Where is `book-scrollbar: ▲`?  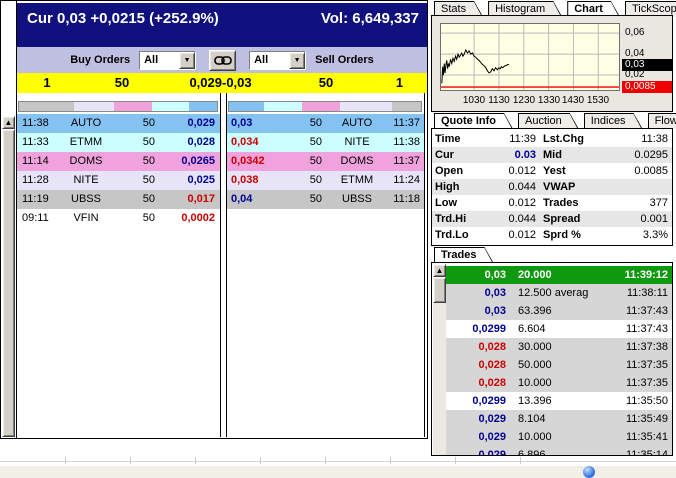
book-scrollbar: ▲ is located at coordinates (8, 276).